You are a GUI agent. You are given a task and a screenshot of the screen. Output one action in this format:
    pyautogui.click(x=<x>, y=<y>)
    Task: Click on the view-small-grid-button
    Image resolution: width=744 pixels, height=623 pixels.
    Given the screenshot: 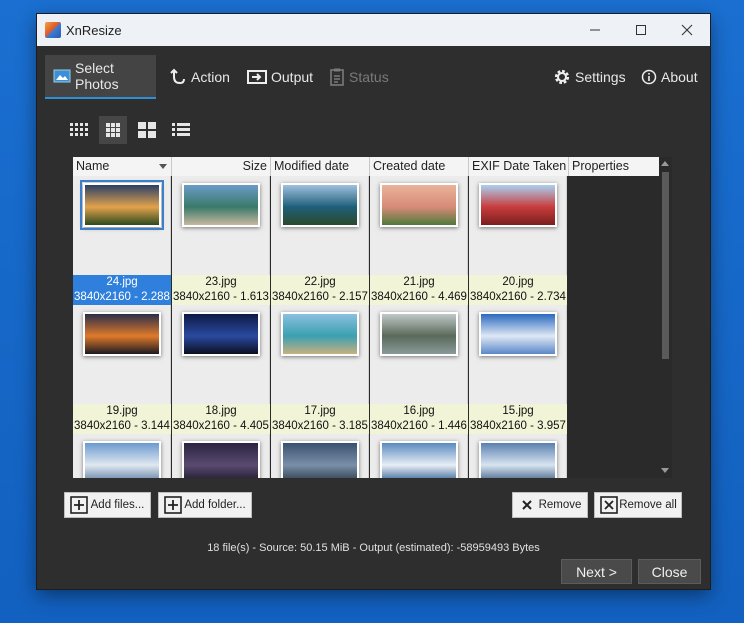 What is the action you would take?
    pyautogui.click(x=79, y=130)
    